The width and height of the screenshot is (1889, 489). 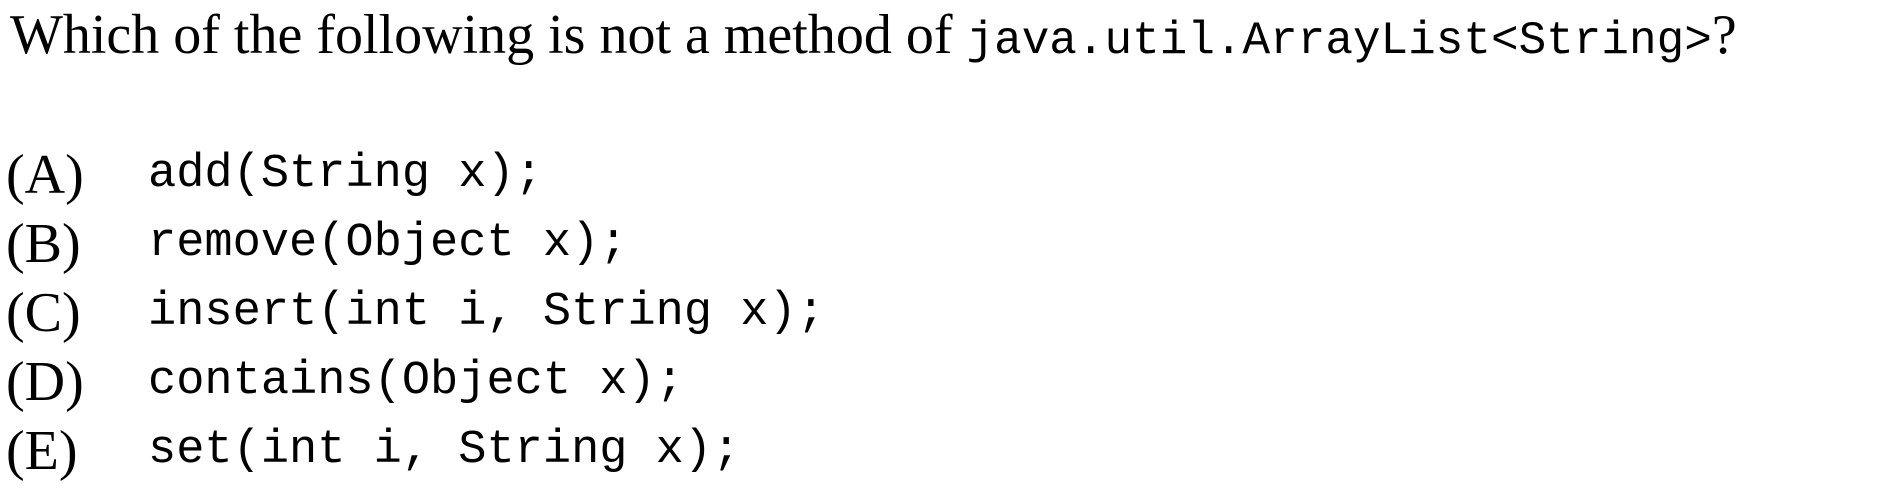 What do you see at coordinates (486, 312) in the screenshot?
I see `choice-code: insert(int i, String x);` at bounding box center [486, 312].